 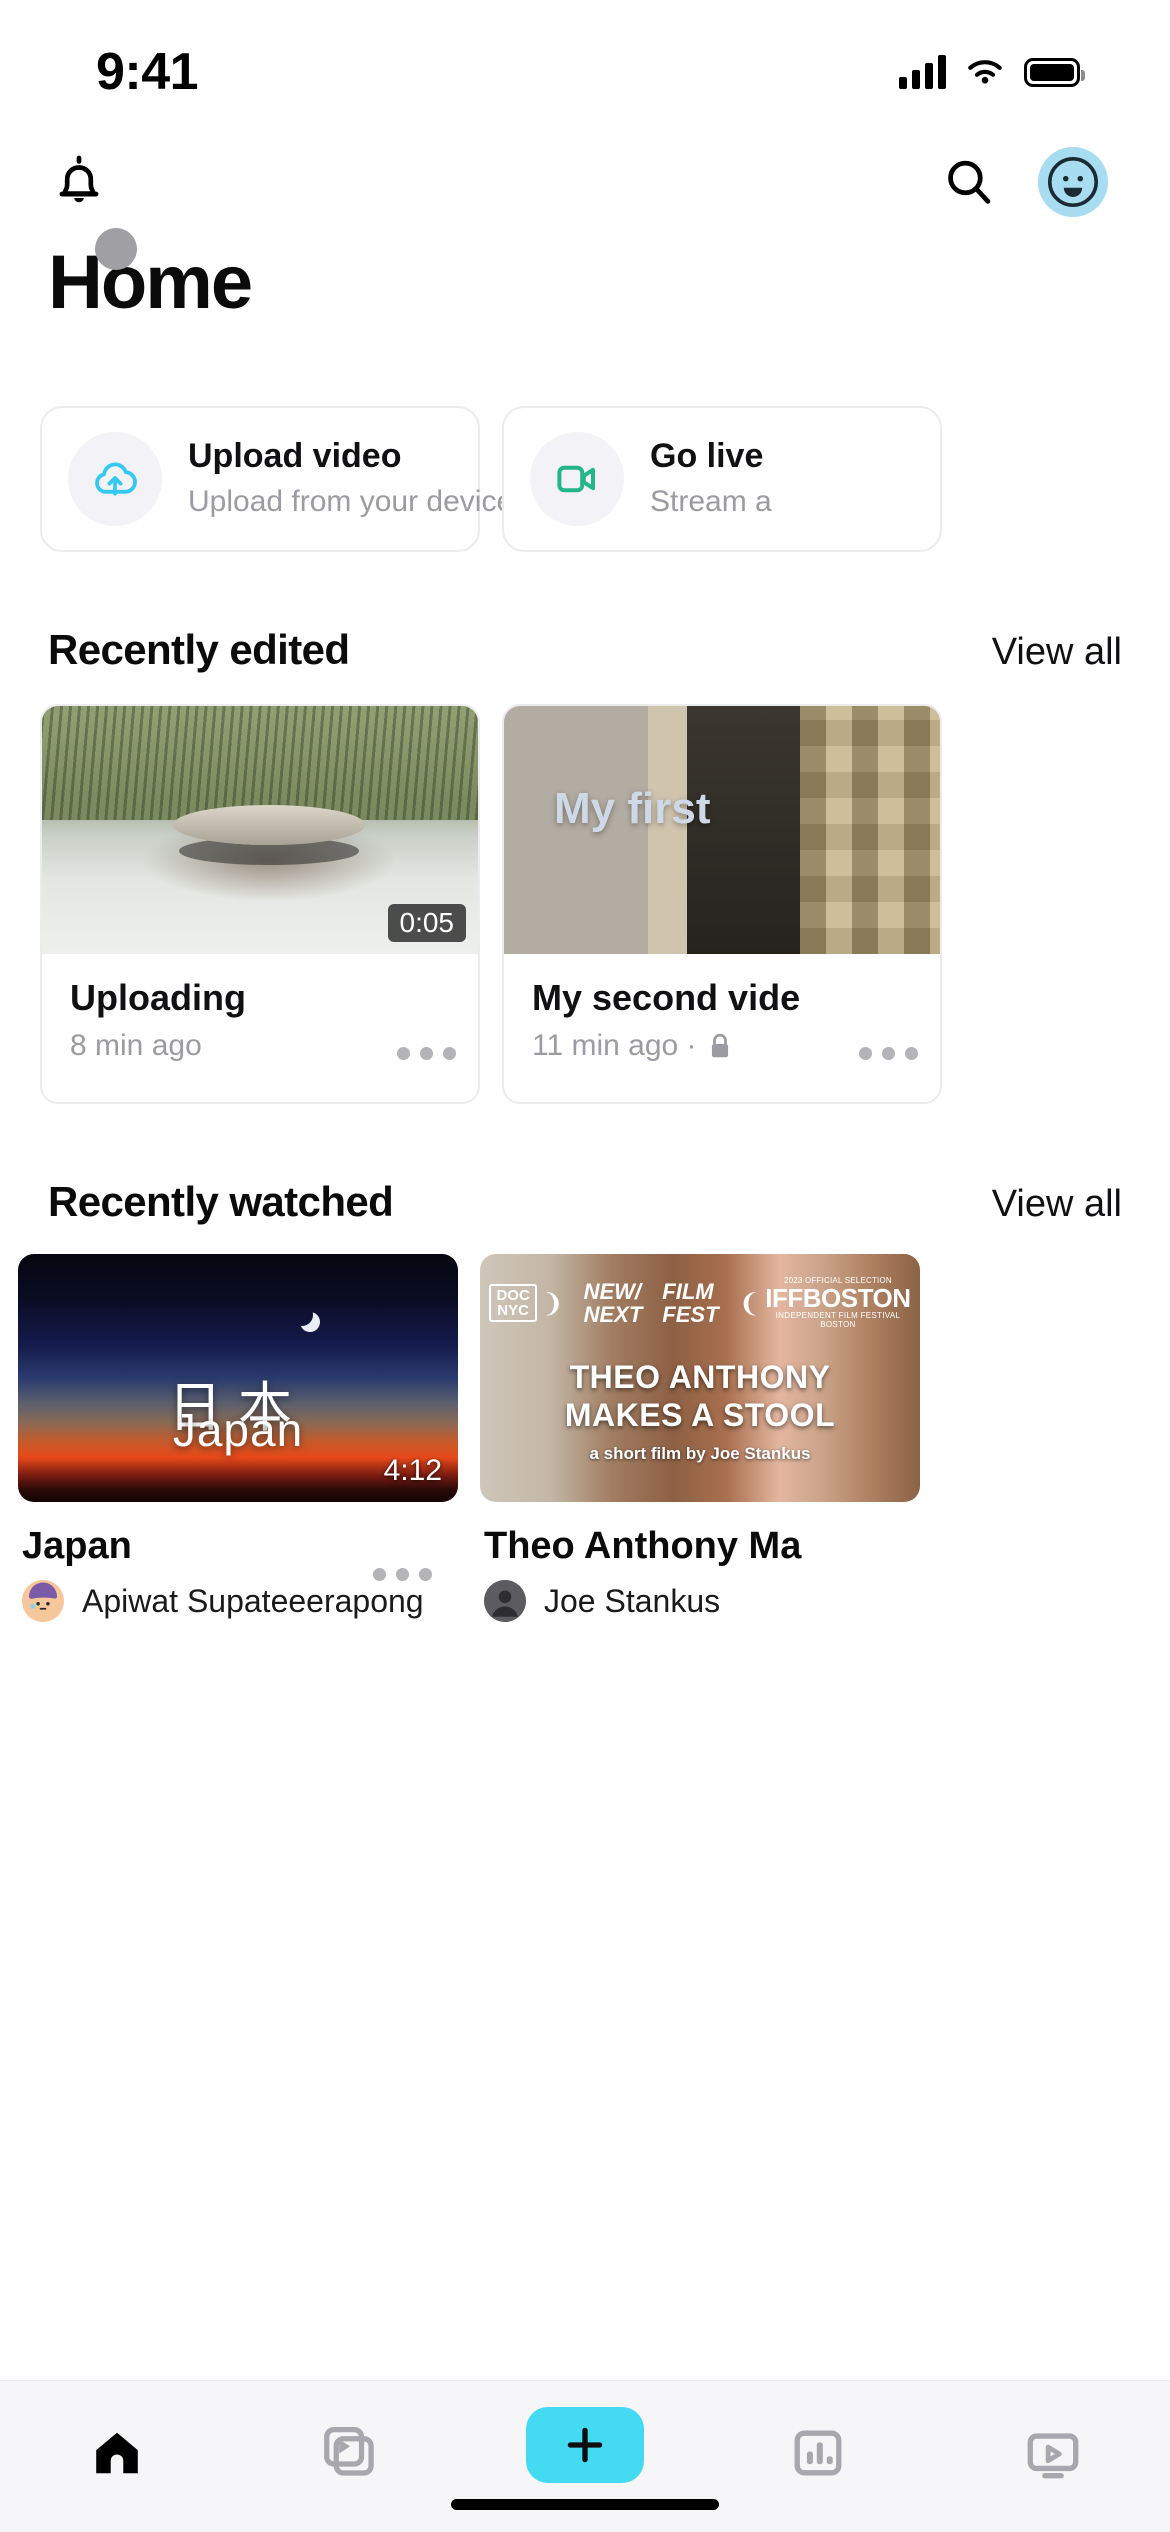 What do you see at coordinates (147, 72) in the screenshot?
I see `status-bar-time: 9:41` at bounding box center [147, 72].